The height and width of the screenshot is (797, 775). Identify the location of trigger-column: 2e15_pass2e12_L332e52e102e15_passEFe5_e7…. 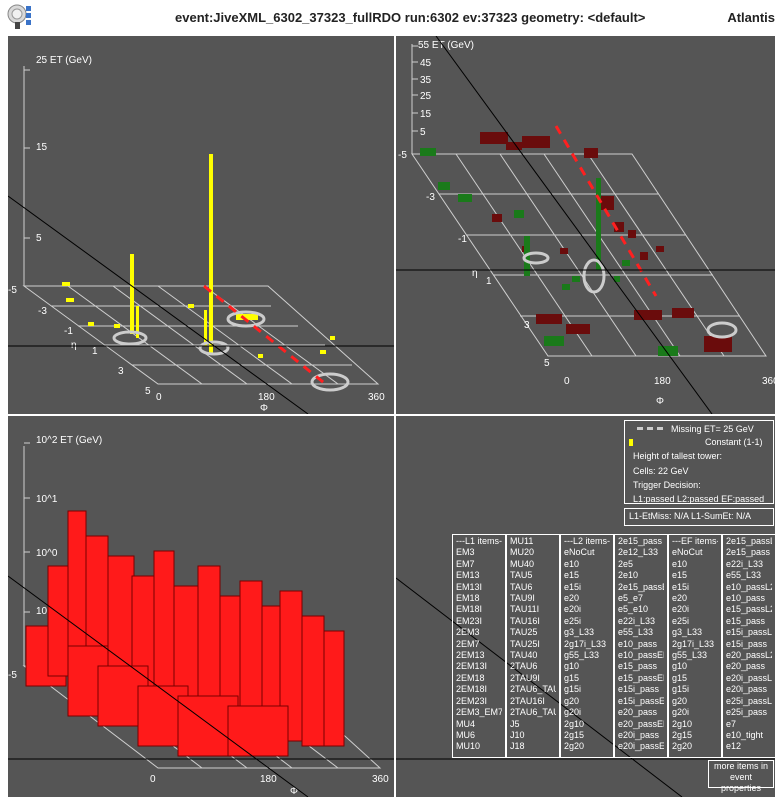
(641, 646).